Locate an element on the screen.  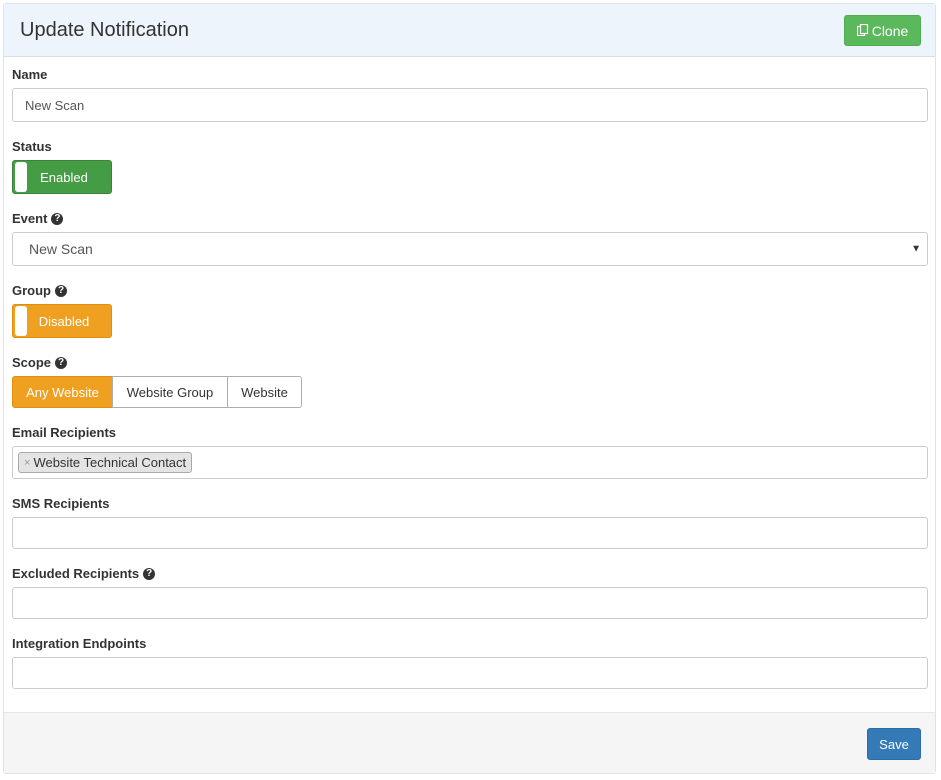
scope-button-group: Any Website Website Group Website is located at coordinates (157, 392).